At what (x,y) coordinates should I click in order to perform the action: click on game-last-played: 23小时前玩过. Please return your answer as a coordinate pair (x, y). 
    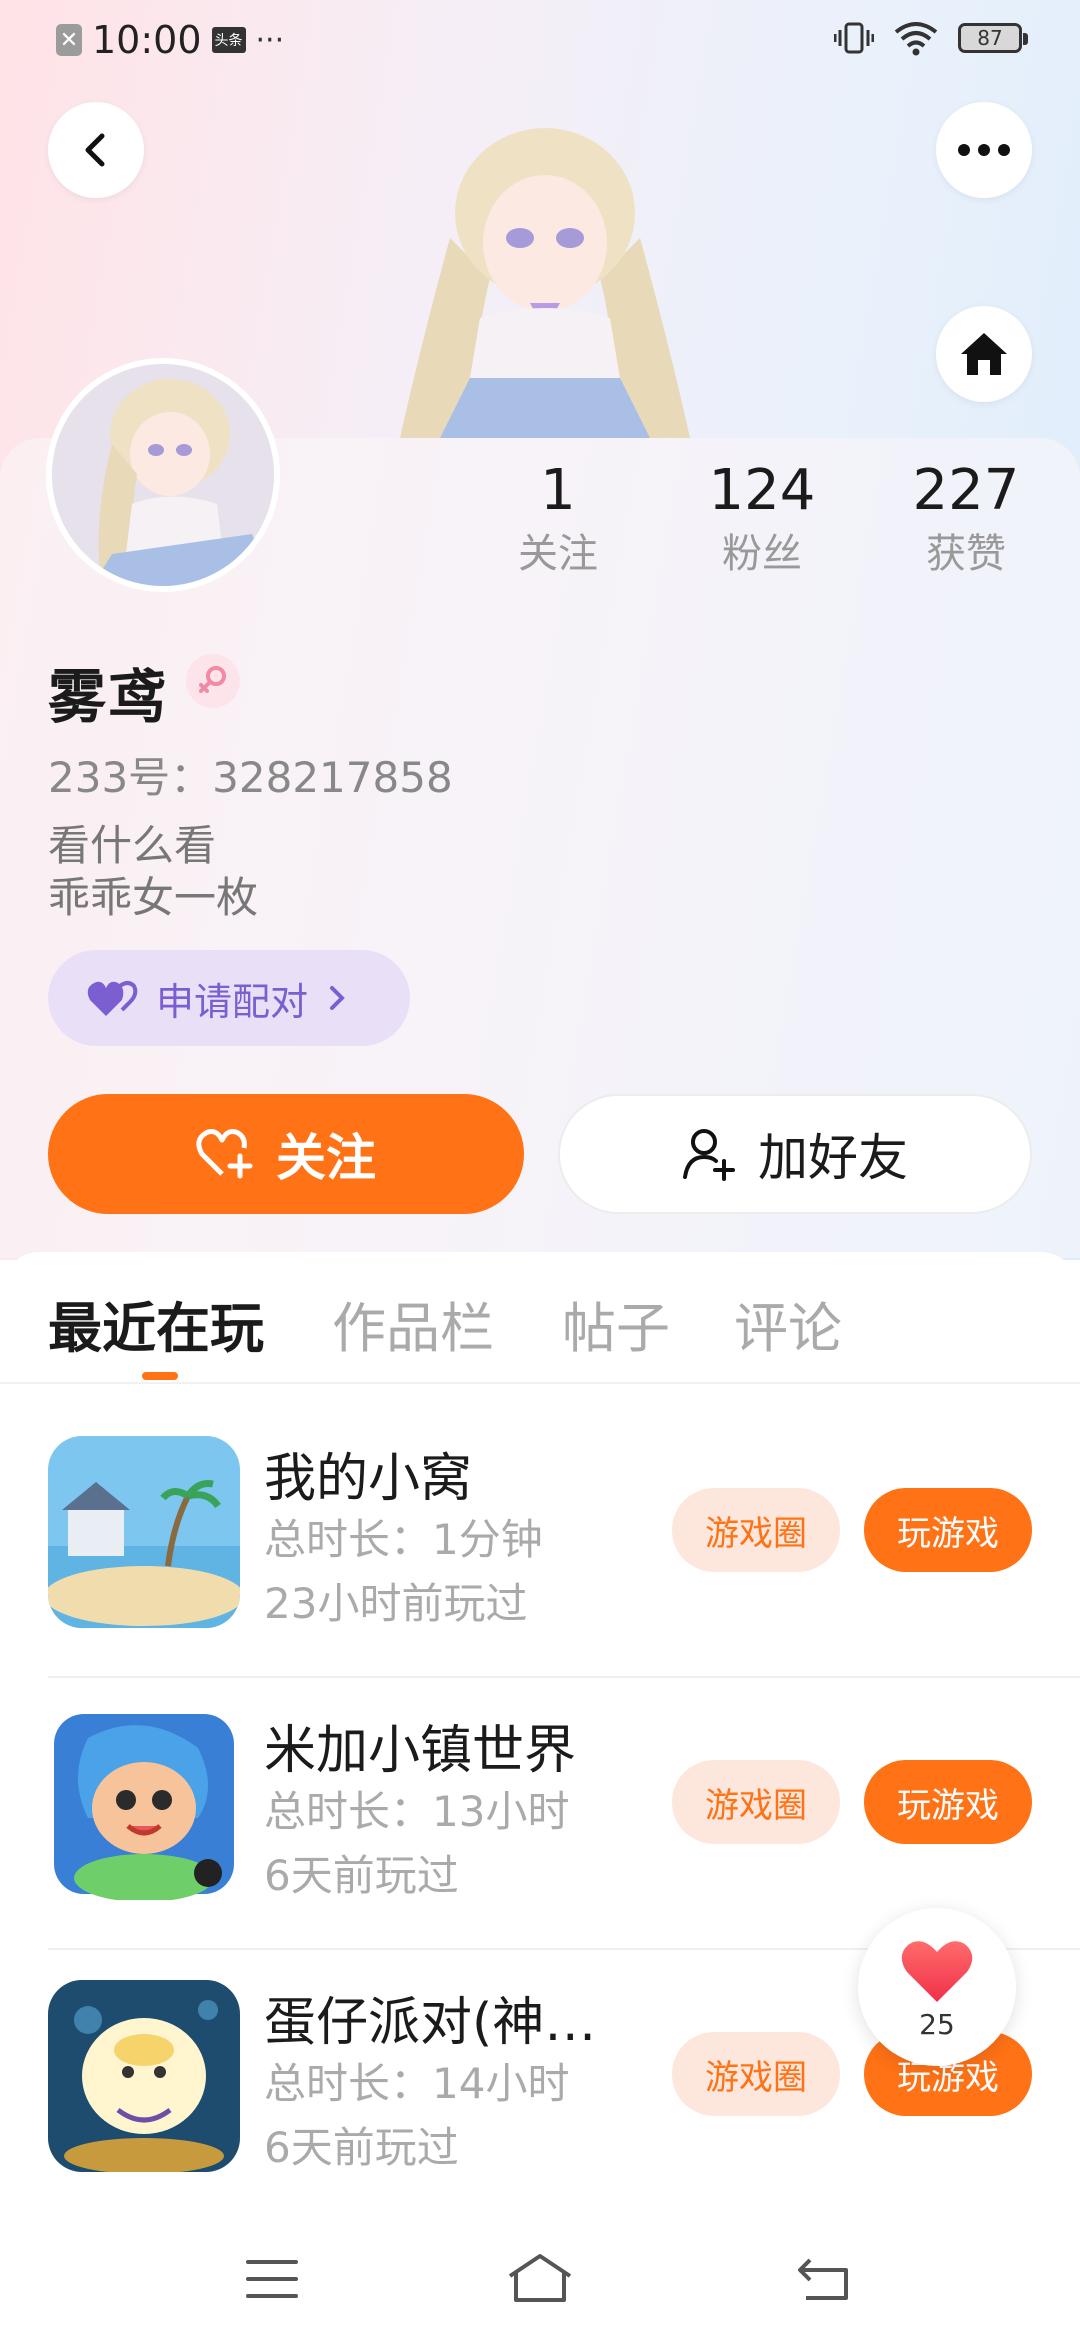
    Looking at the image, I should click on (396, 1603).